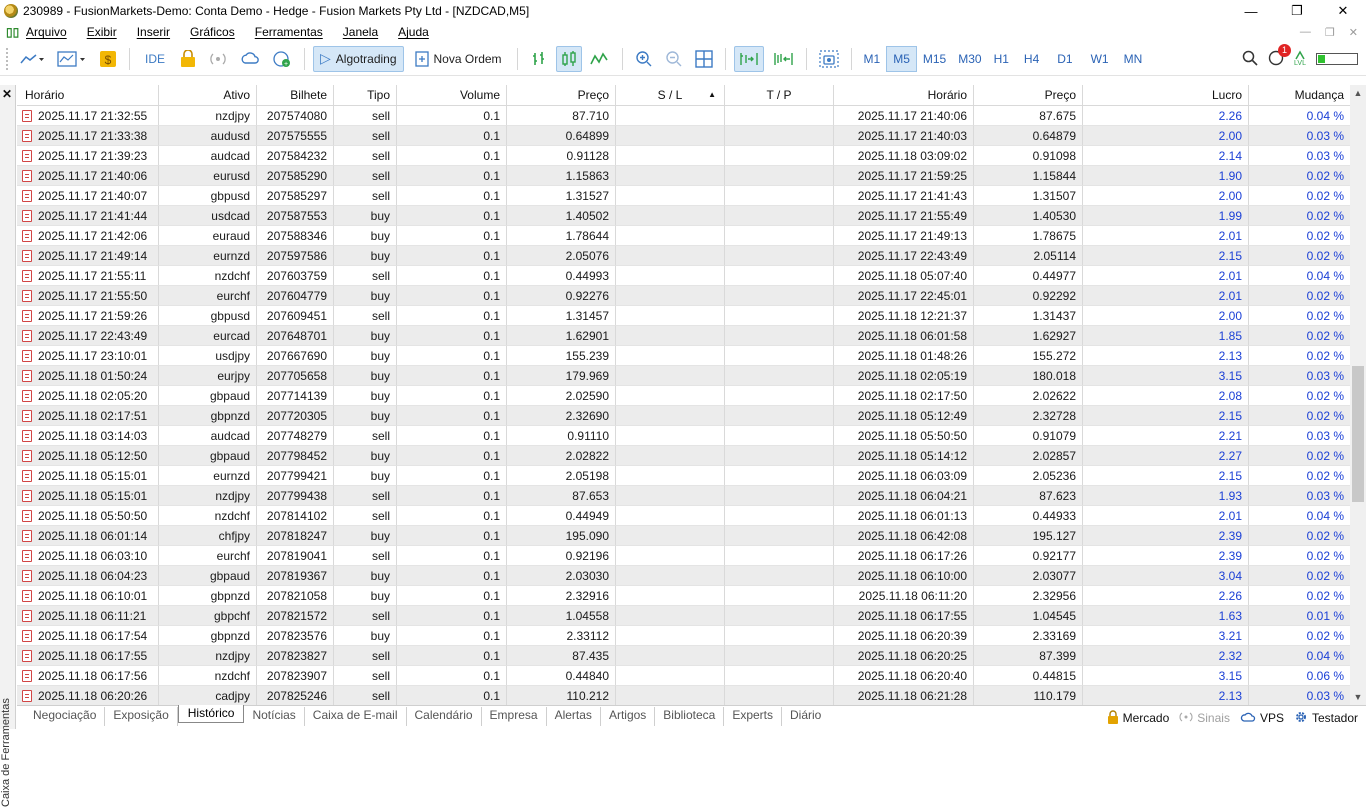  I want to click on header-change: Mudança, so click(1299, 95).